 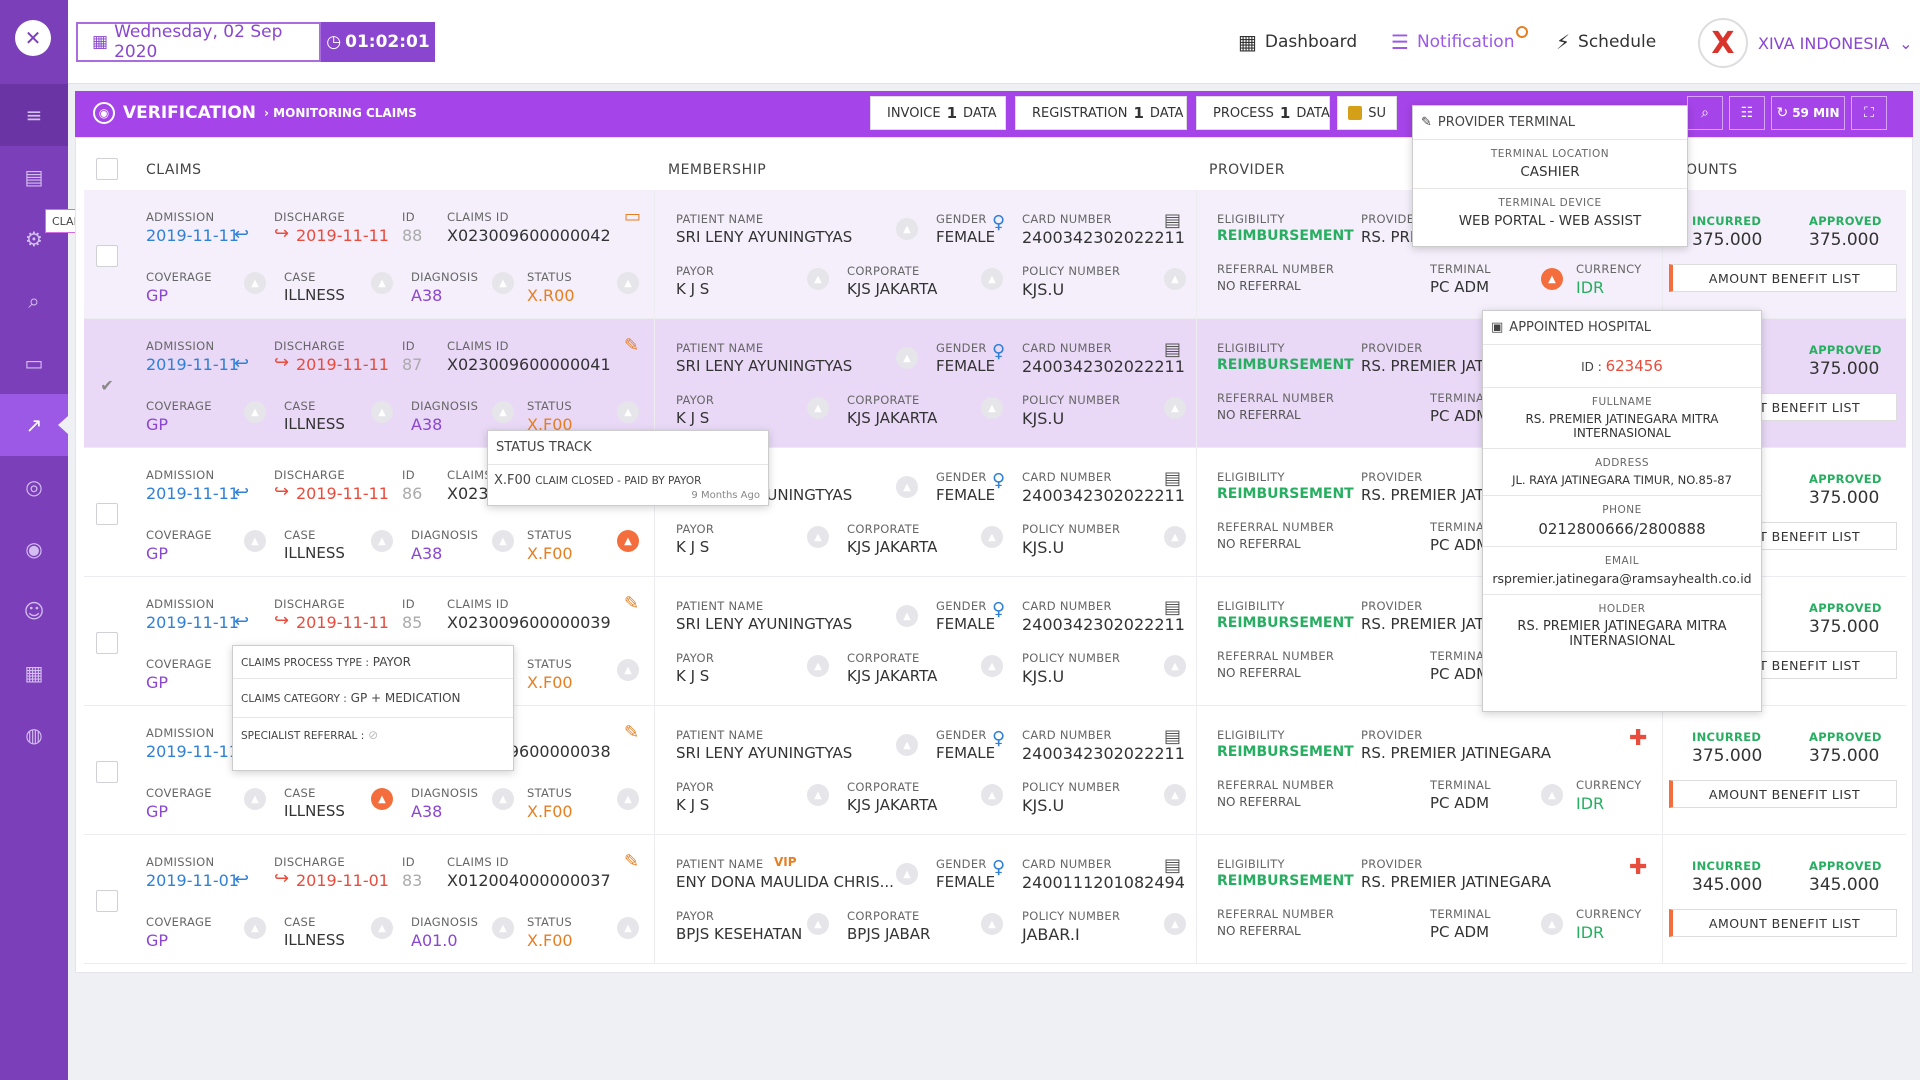 I want to click on nav-schedule: ⚡ Schedule, so click(x=1606, y=42).